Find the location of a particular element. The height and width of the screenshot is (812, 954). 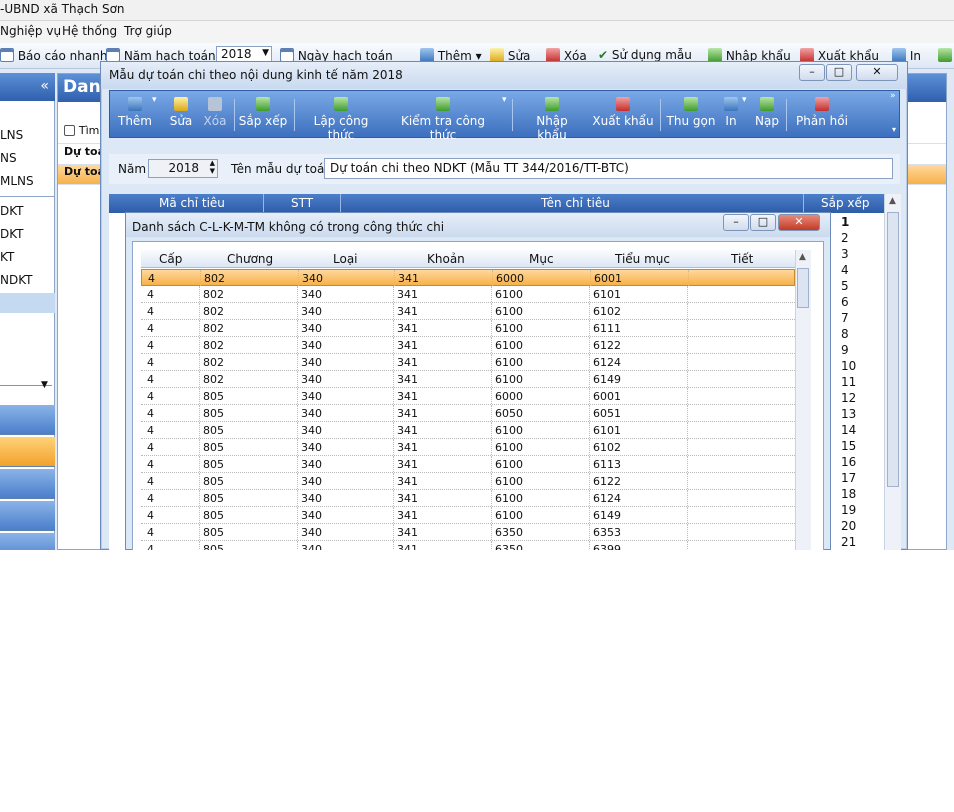

table-row: 4 802 340 341 6100 6149 is located at coordinates (468, 379).